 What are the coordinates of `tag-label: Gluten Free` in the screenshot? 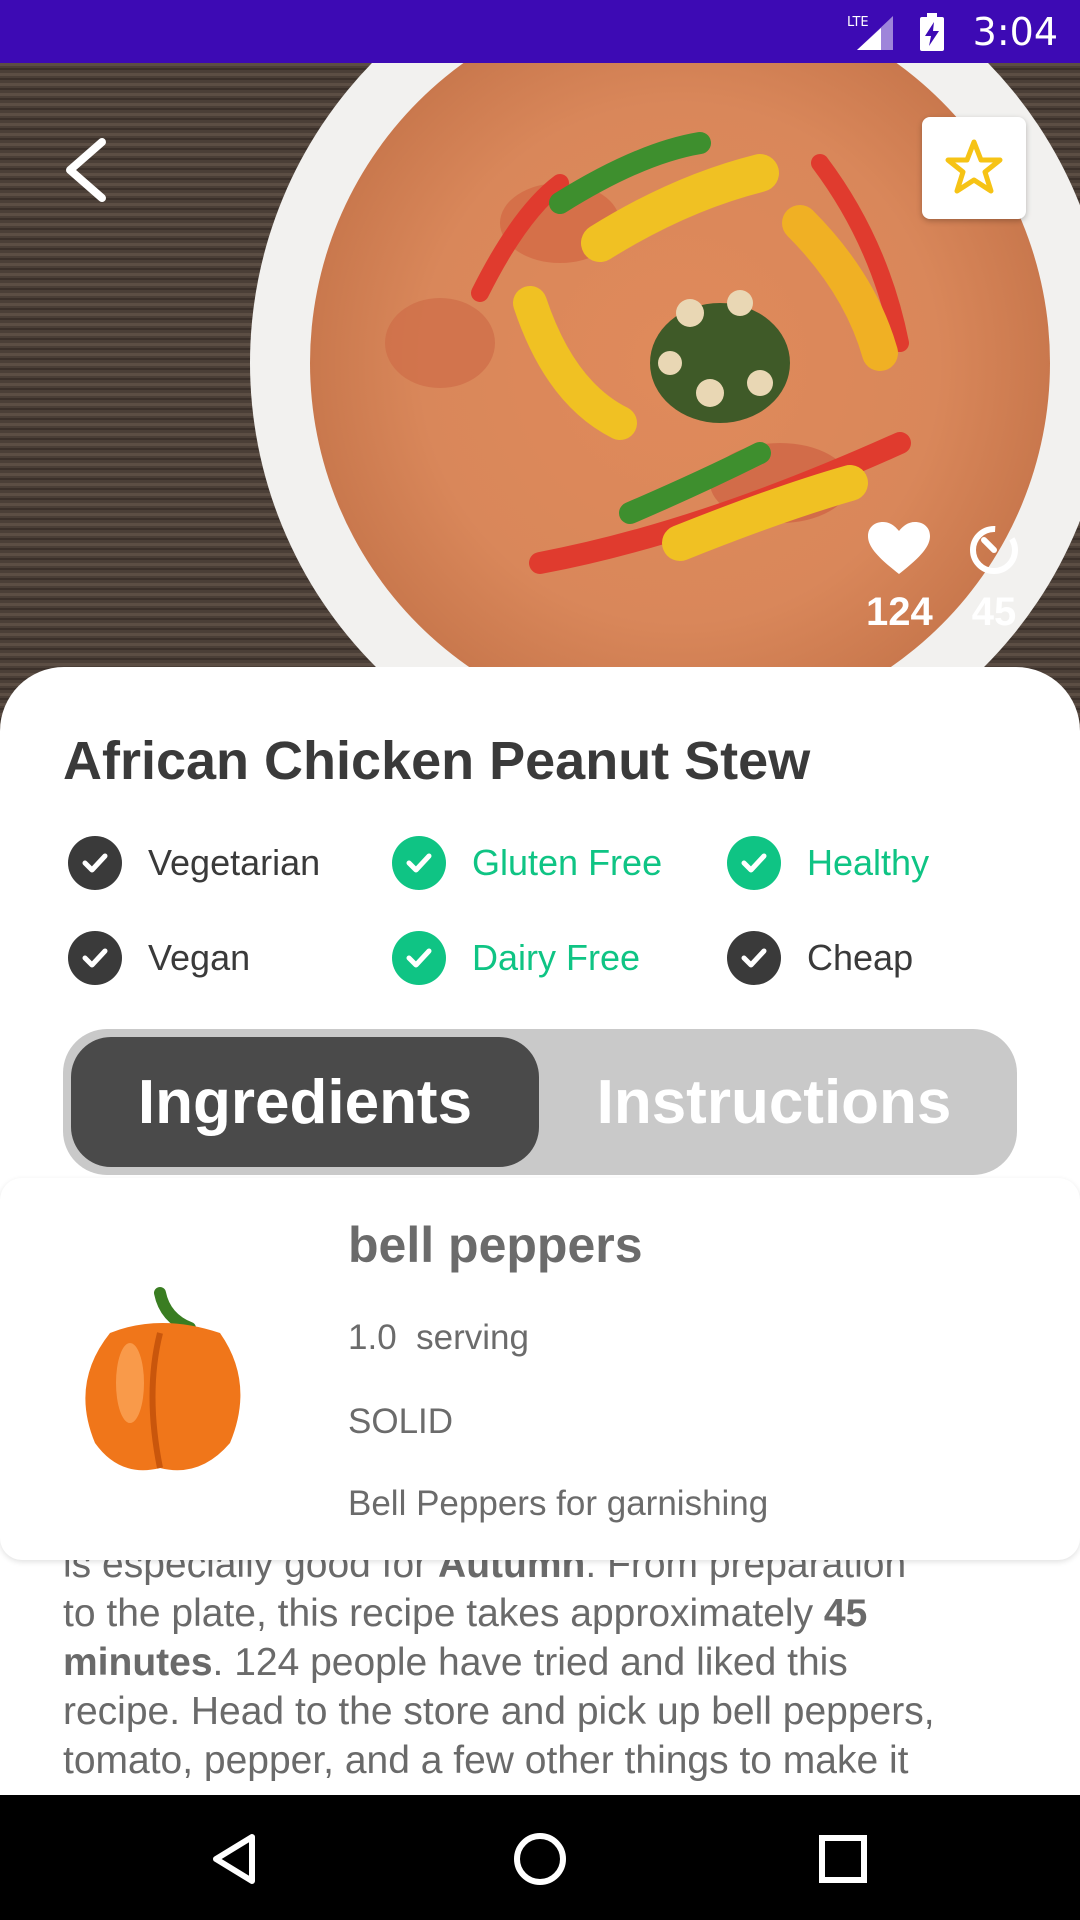 It's located at (567, 862).